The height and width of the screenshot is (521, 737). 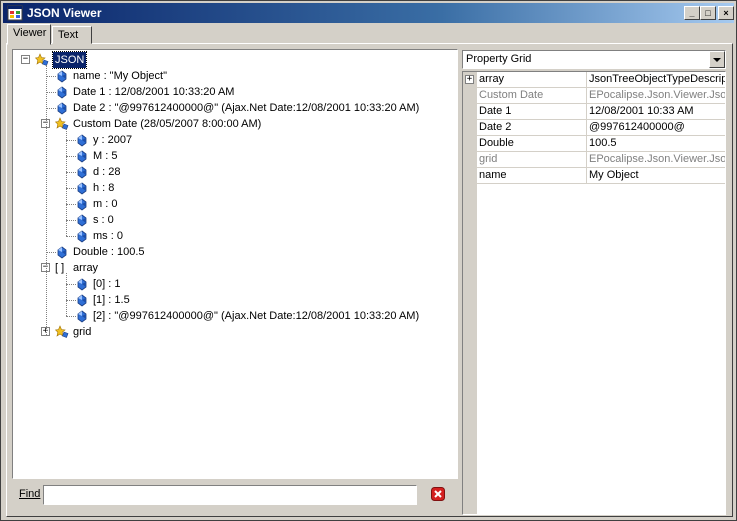 I want to click on tree-node-label: Custom Date (28/05/2007 8:00:00 AM), so click(x=167, y=124).